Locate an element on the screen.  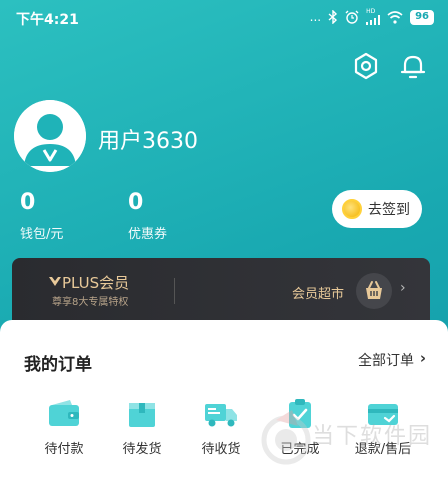
signal-icon: HD is located at coordinates (373, 17).